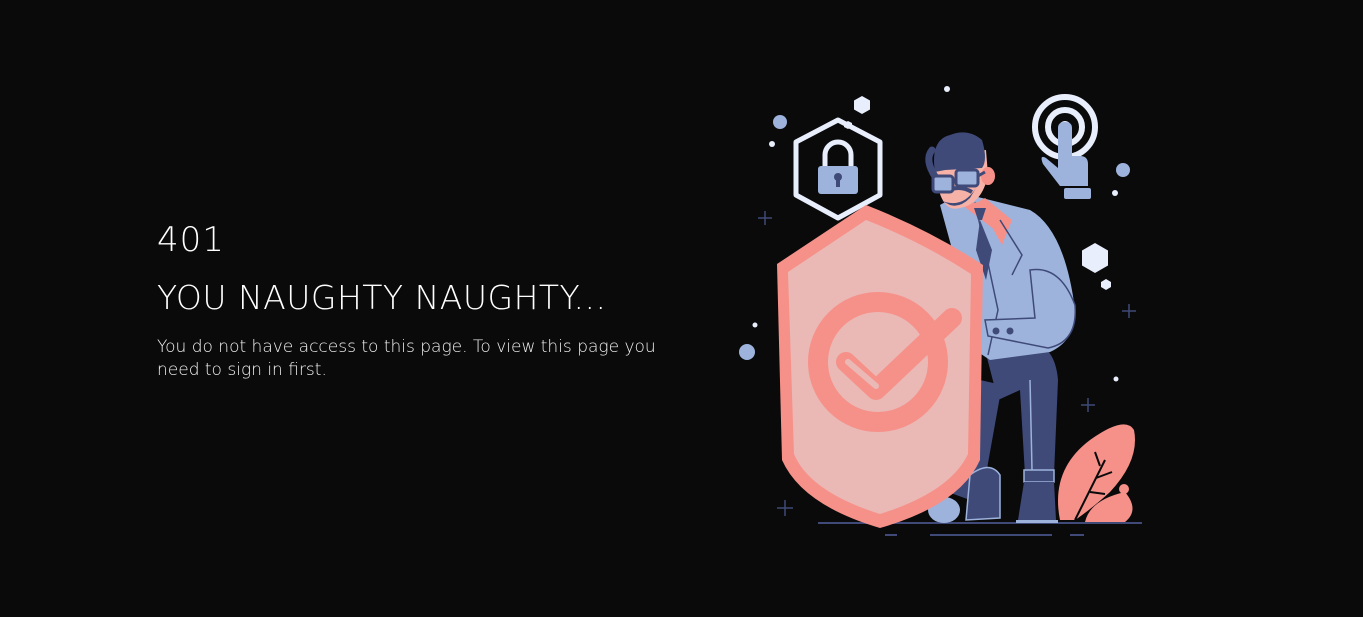 The width and height of the screenshot is (1363, 617). What do you see at coordinates (1065, 146) in the screenshot?
I see `touch-icon` at bounding box center [1065, 146].